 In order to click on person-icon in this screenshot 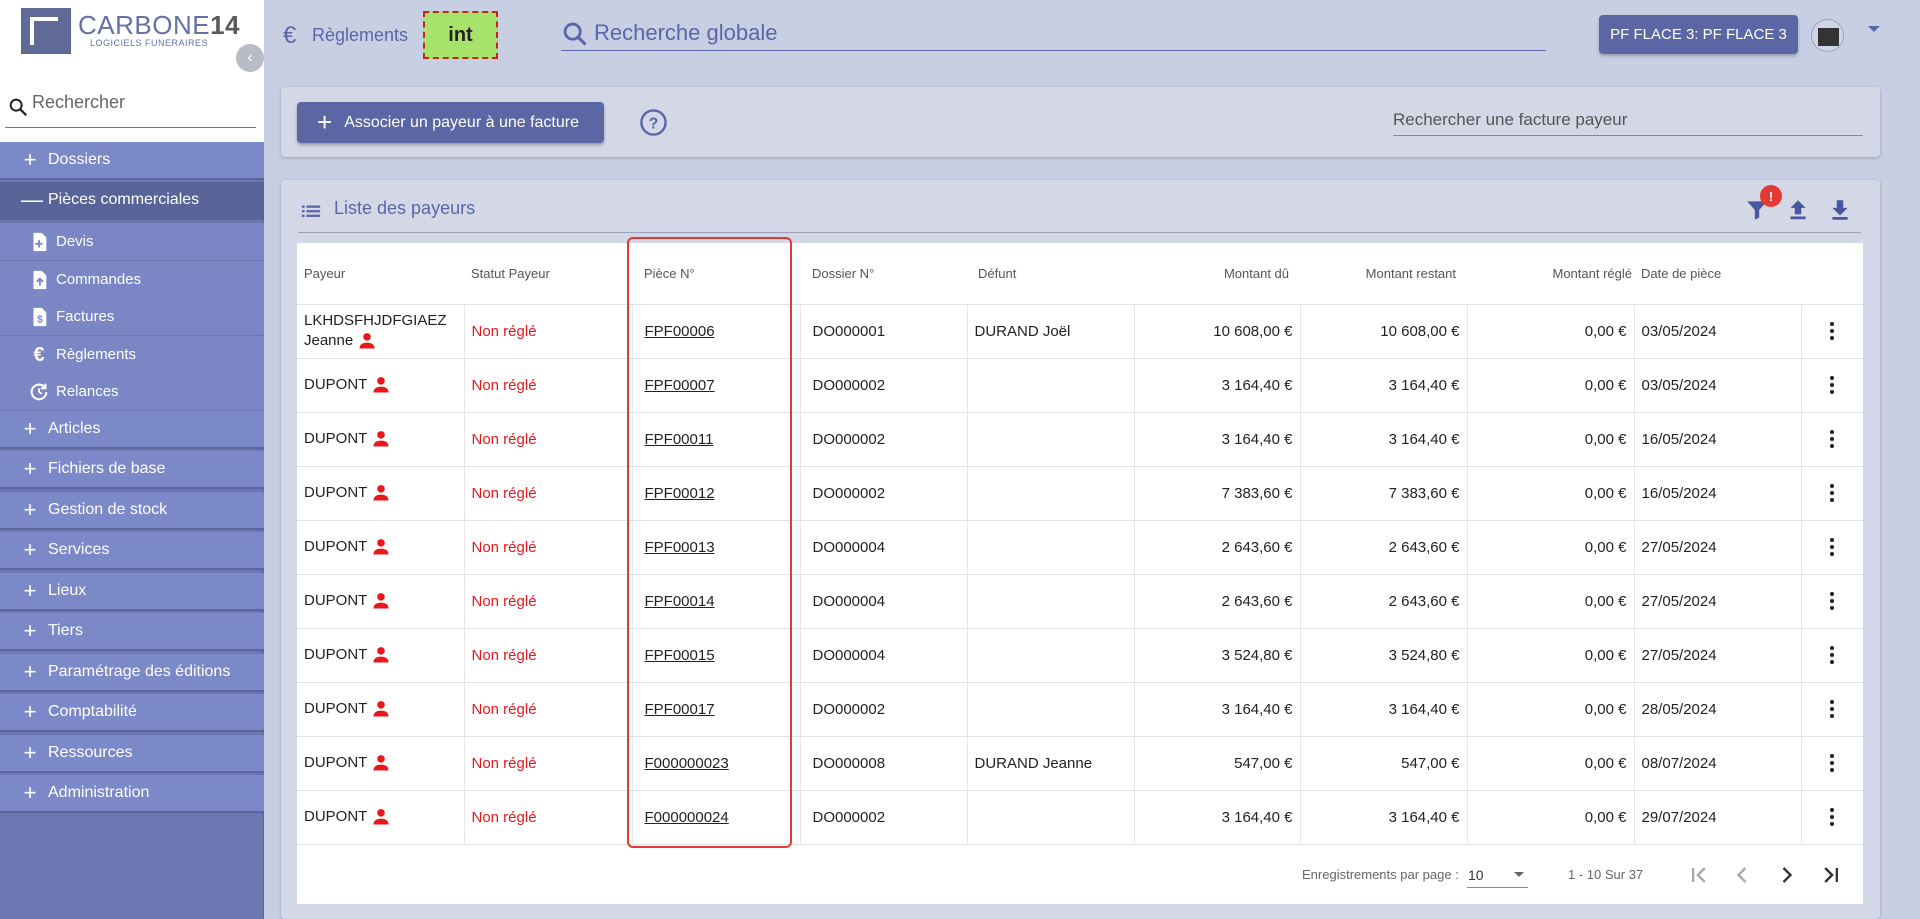, I will do `click(381, 385)`.